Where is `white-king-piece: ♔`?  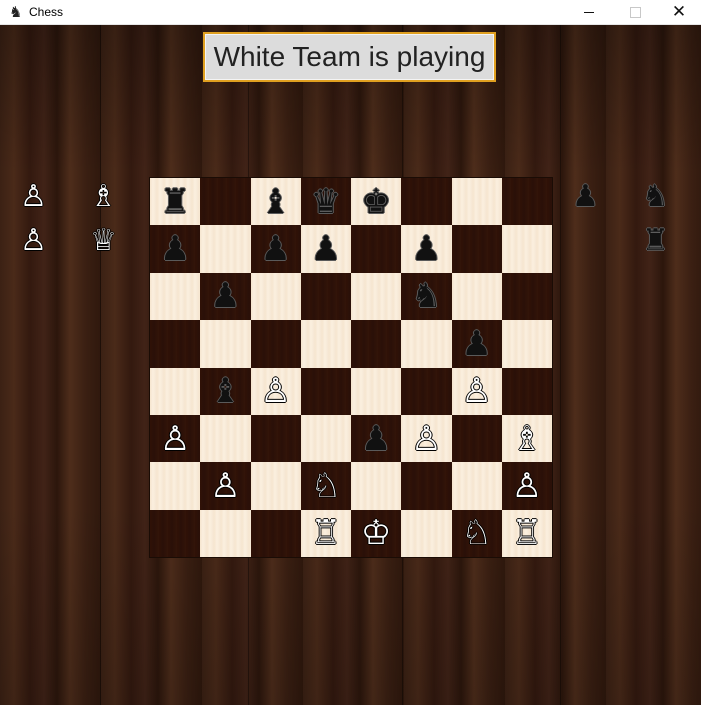
white-king-piece: ♔ is located at coordinates (376, 533).